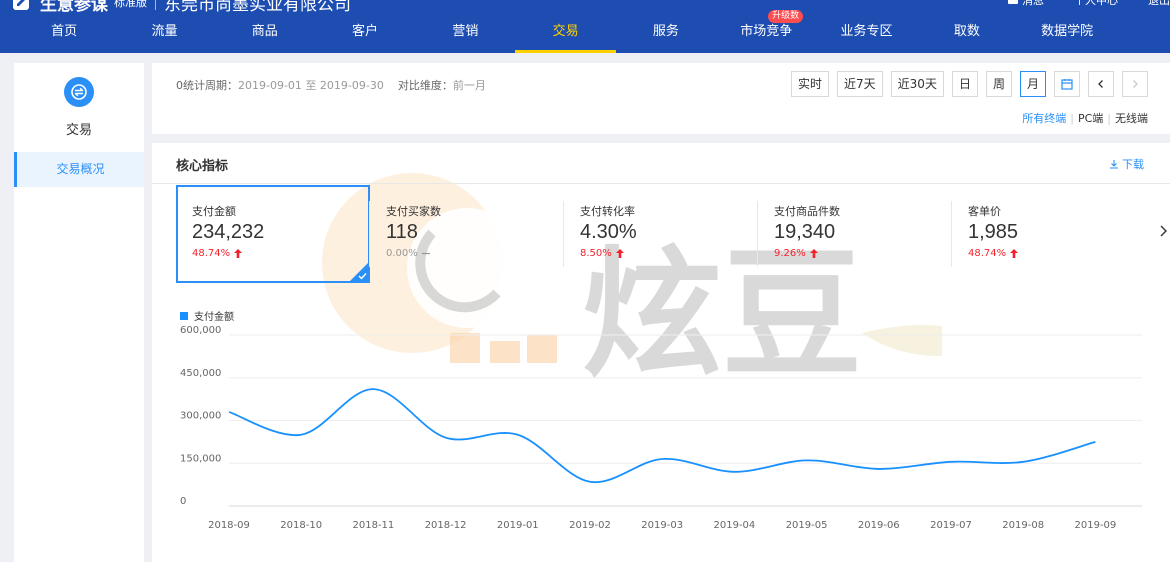 Image resolution: width=1170 pixels, height=562 pixels. Describe the element at coordinates (1159, 4) in the screenshot. I see `logout-link: 退出` at that location.